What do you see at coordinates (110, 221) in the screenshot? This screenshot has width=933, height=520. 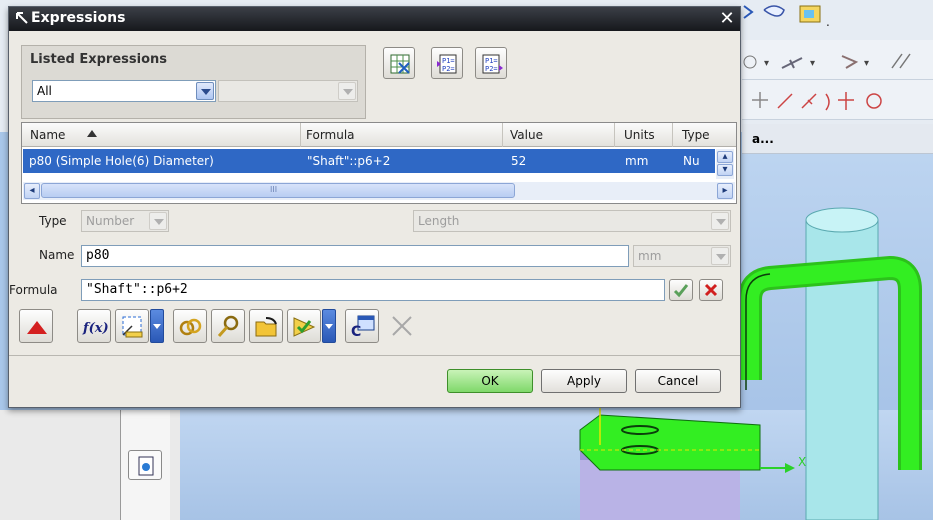 I see `type-value: Number` at bounding box center [110, 221].